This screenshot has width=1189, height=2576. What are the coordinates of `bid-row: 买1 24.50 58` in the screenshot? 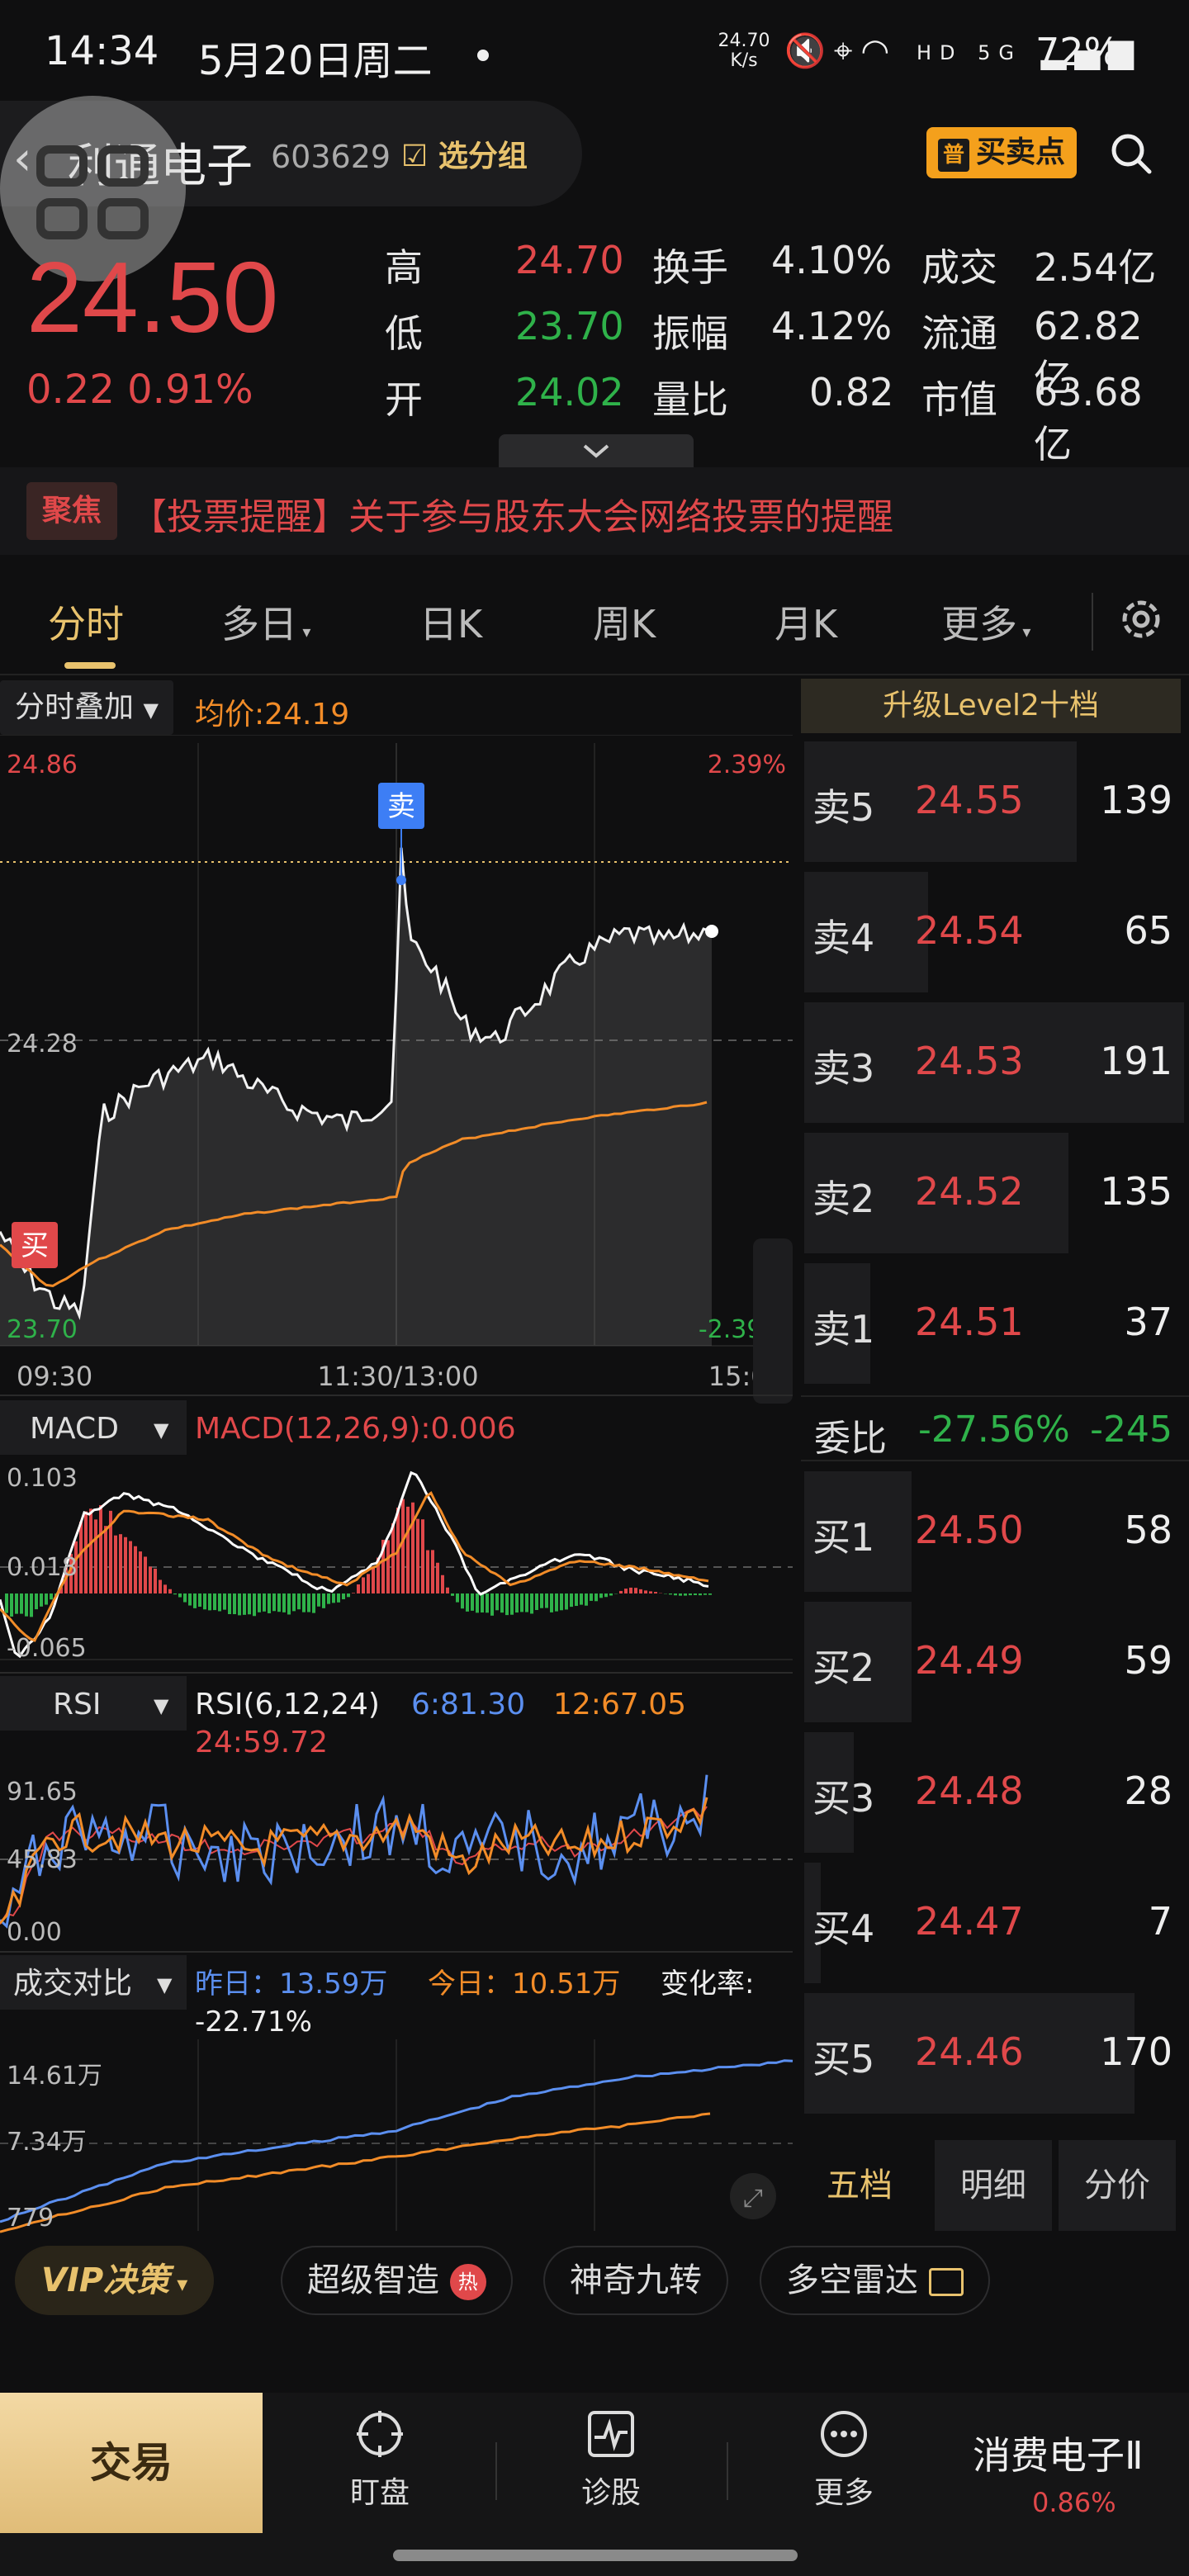 It's located at (995, 1531).